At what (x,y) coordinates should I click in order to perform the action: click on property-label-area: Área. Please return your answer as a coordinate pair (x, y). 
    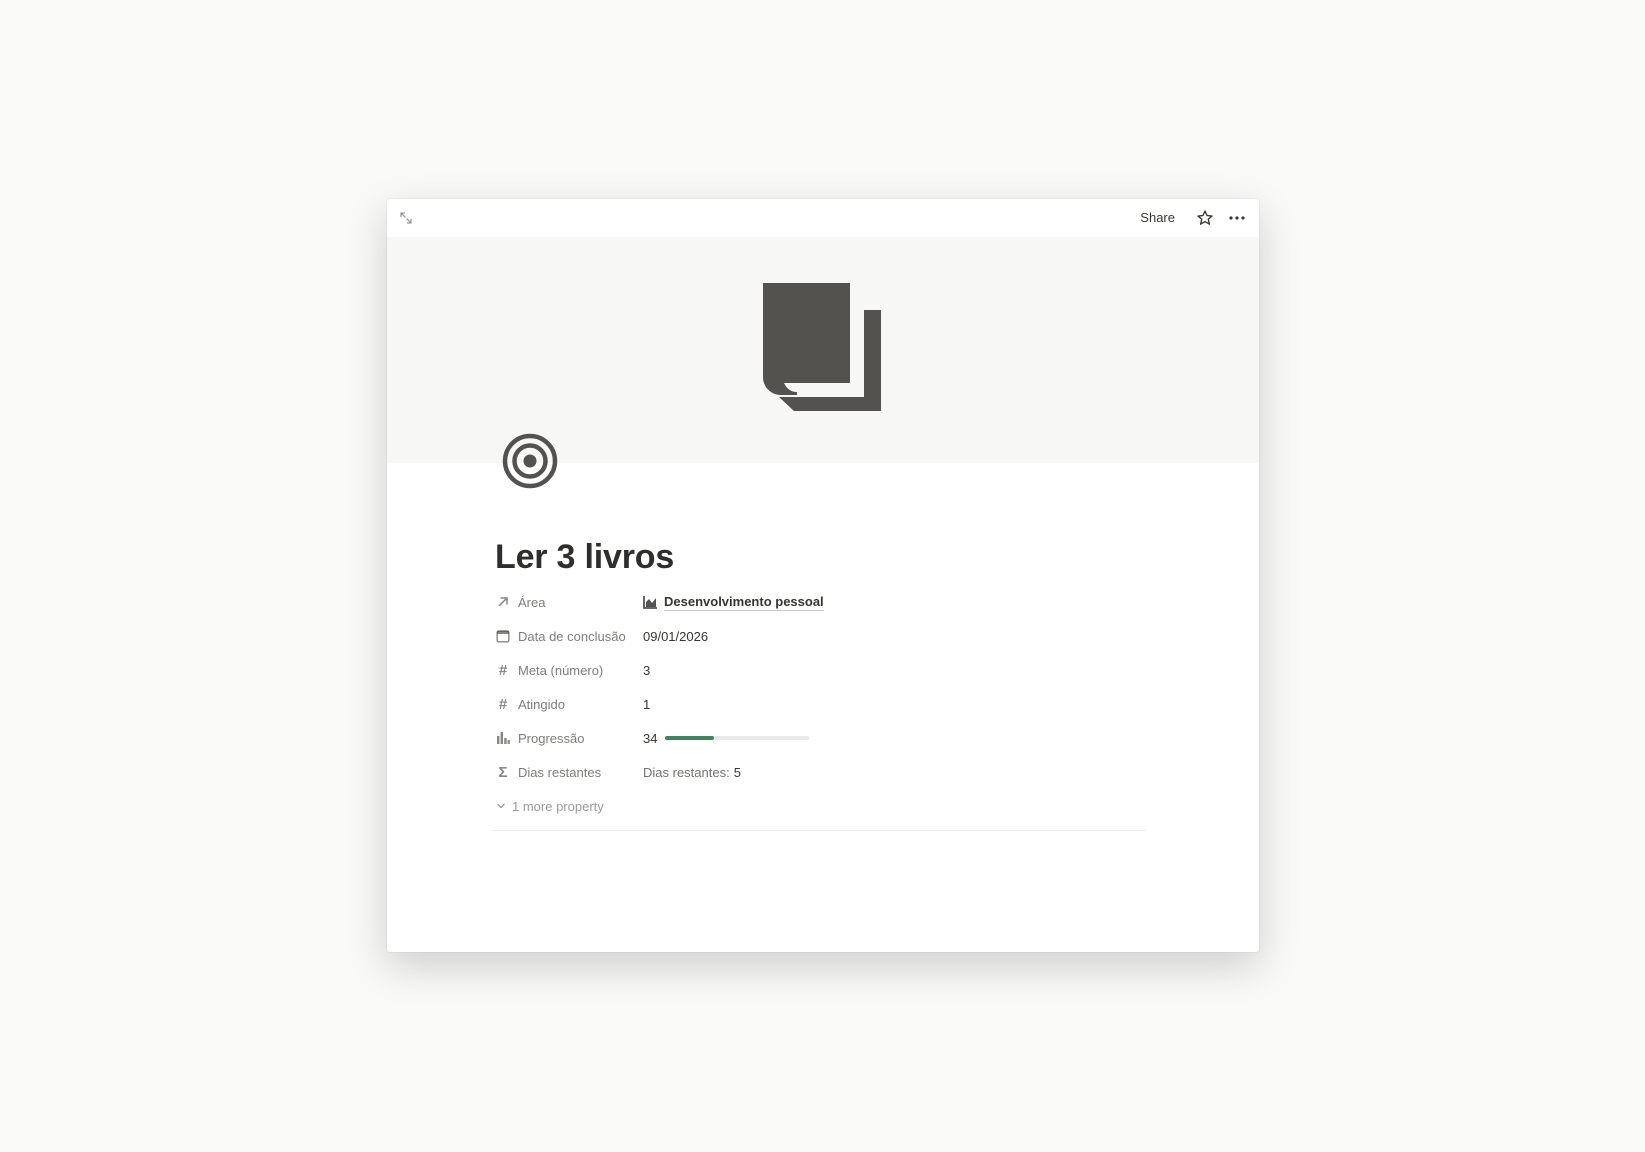
    Looking at the image, I should click on (567, 602).